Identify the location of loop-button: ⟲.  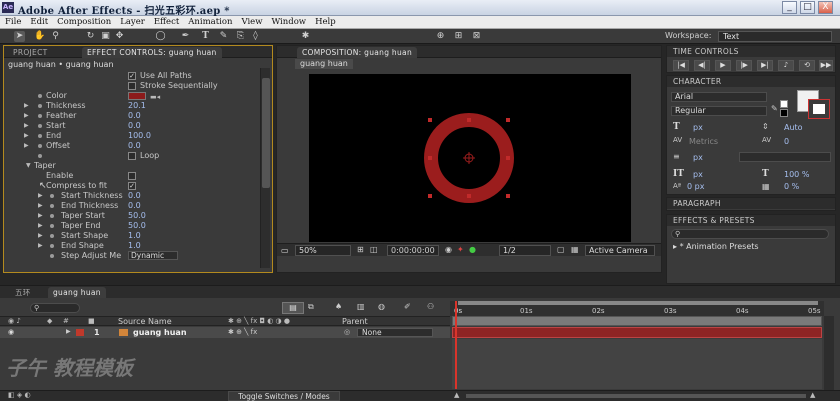
(807, 65).